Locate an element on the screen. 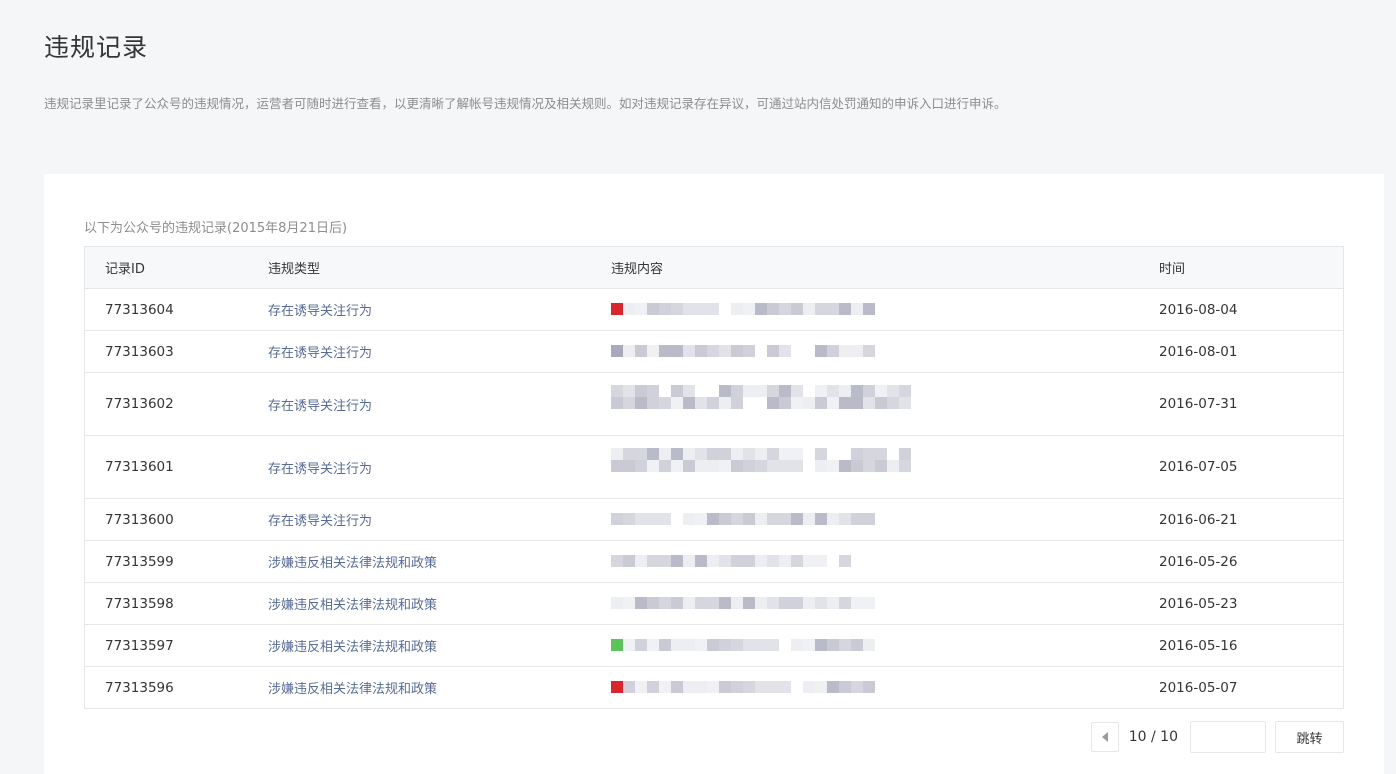  record-time: 2016-05-16 is located at coordinates (1198, 645).